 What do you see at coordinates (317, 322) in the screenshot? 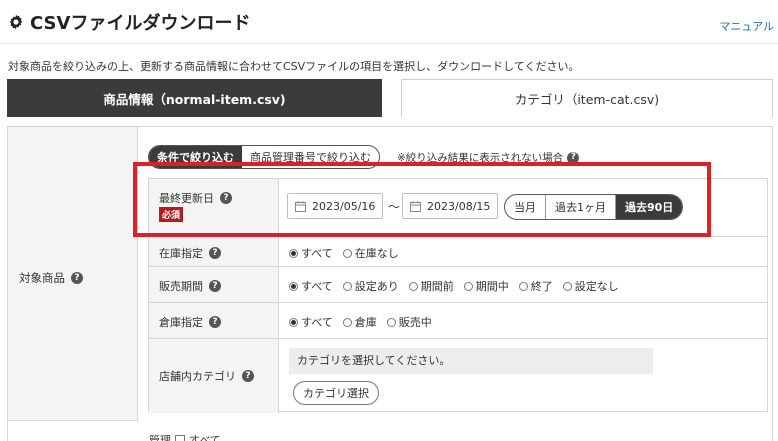
I see `warehouse-option-label: すべて` at bounding box center [317, 322].